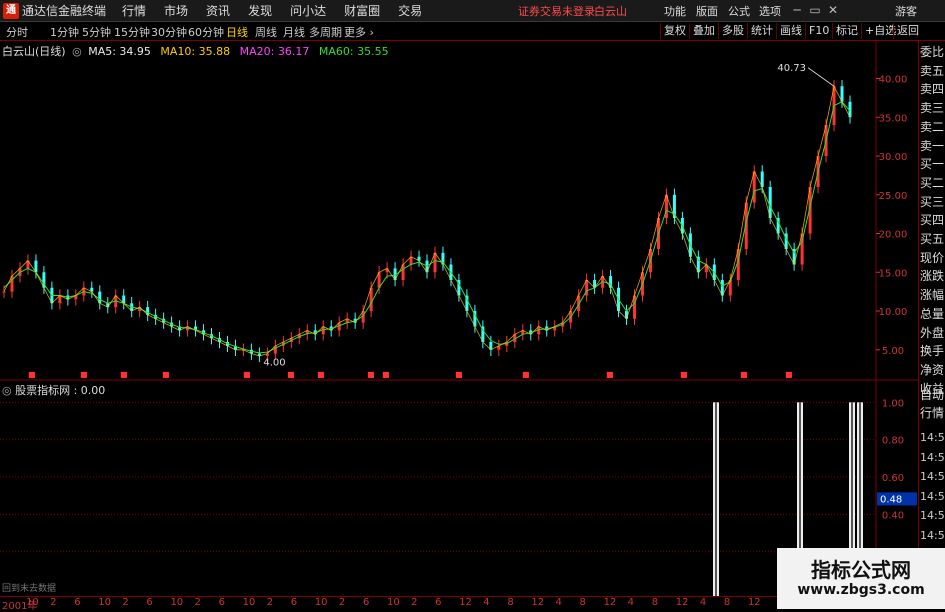  What do you see at coordinates (932, 70) in the screenshot?
I see `sidebar-item: 卖五` at bounding box center [932, 70].